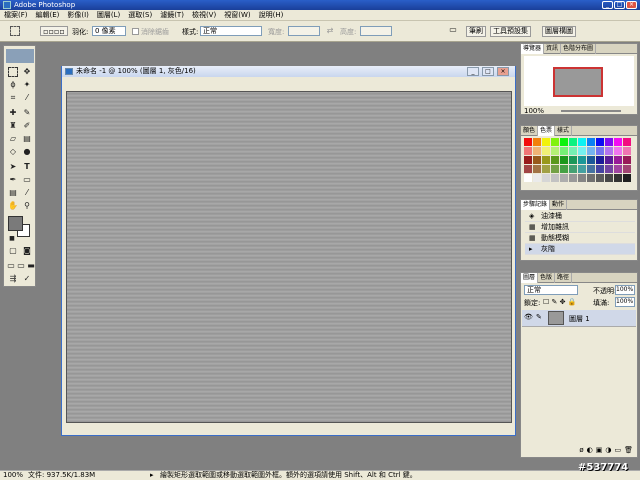  What do you see at coordinates (488, 71) in the screenshot?
I see `doc-maximize-button: □` at bounding box center [488, 71].